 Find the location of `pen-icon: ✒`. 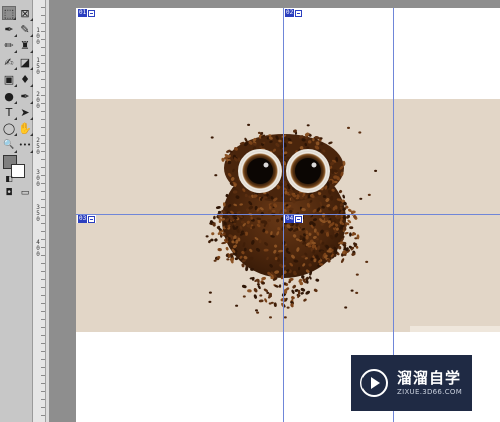

pen-icon: ✒ is located at coordinates (25, 96).